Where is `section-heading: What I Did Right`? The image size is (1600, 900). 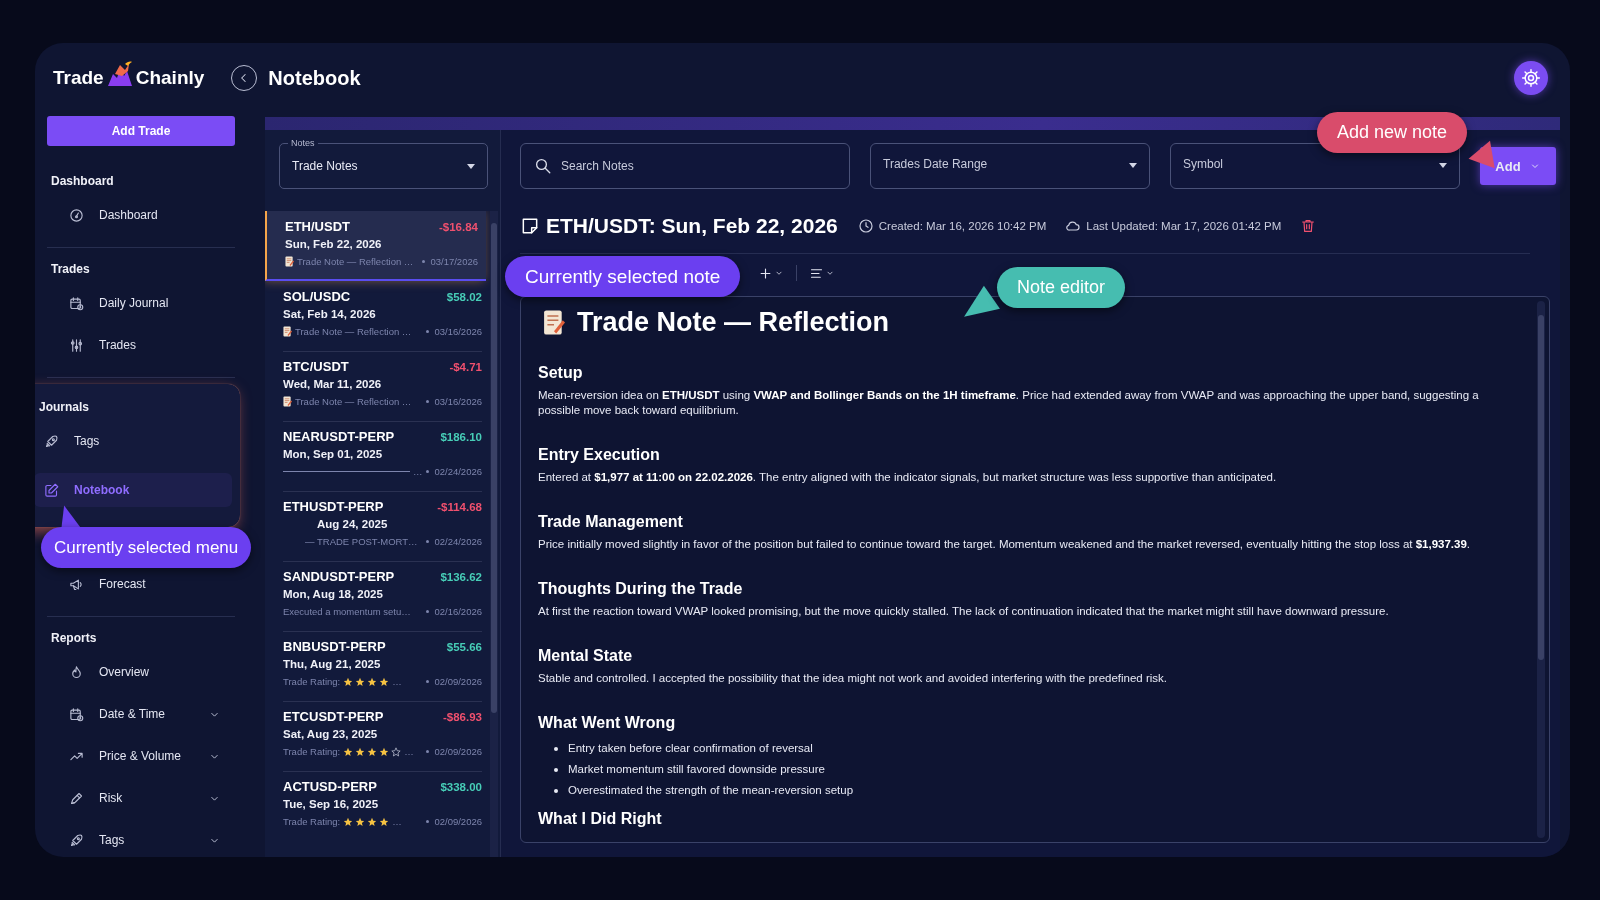 section-heading: What I Did Right is located at coordinates (600, 819).